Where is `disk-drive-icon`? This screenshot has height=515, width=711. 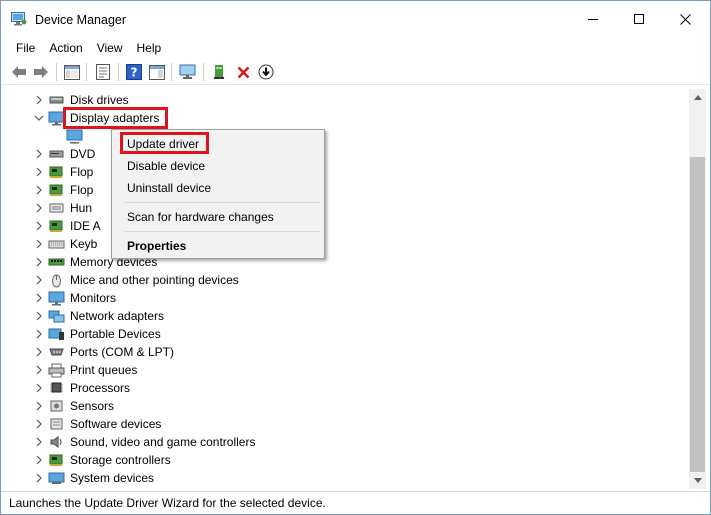
disk-drive-icon is located at coordinates (56, 100).